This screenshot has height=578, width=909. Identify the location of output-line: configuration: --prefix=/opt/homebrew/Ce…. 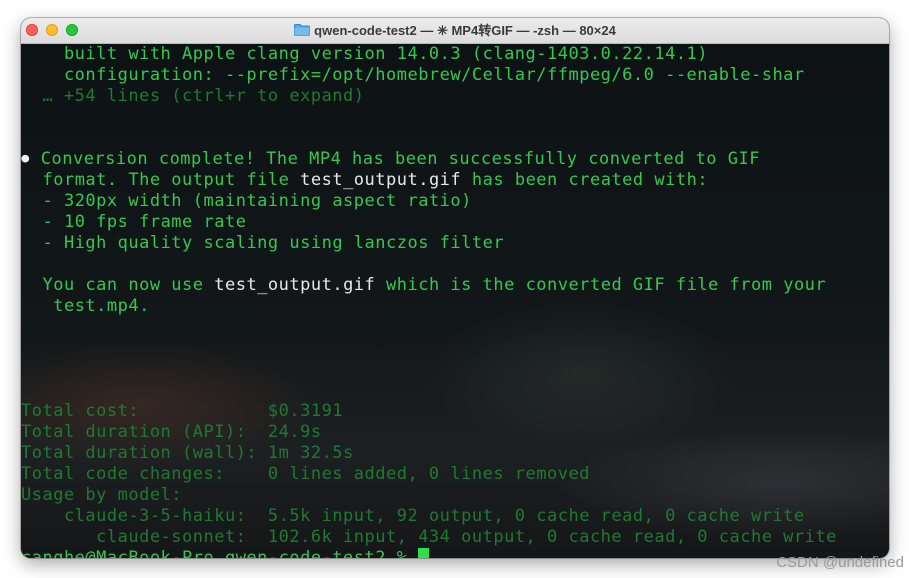
(413, 75).